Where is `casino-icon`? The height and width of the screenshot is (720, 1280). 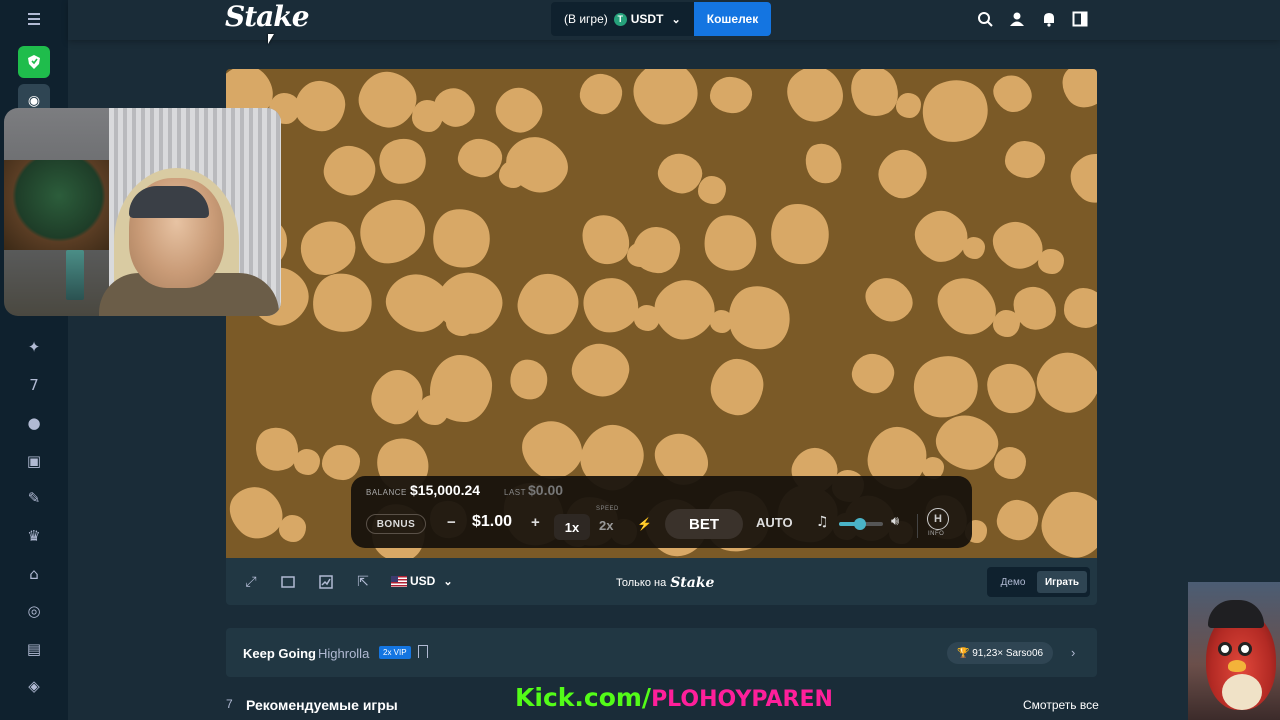
casino-icon is located at coordinates (34, 62).